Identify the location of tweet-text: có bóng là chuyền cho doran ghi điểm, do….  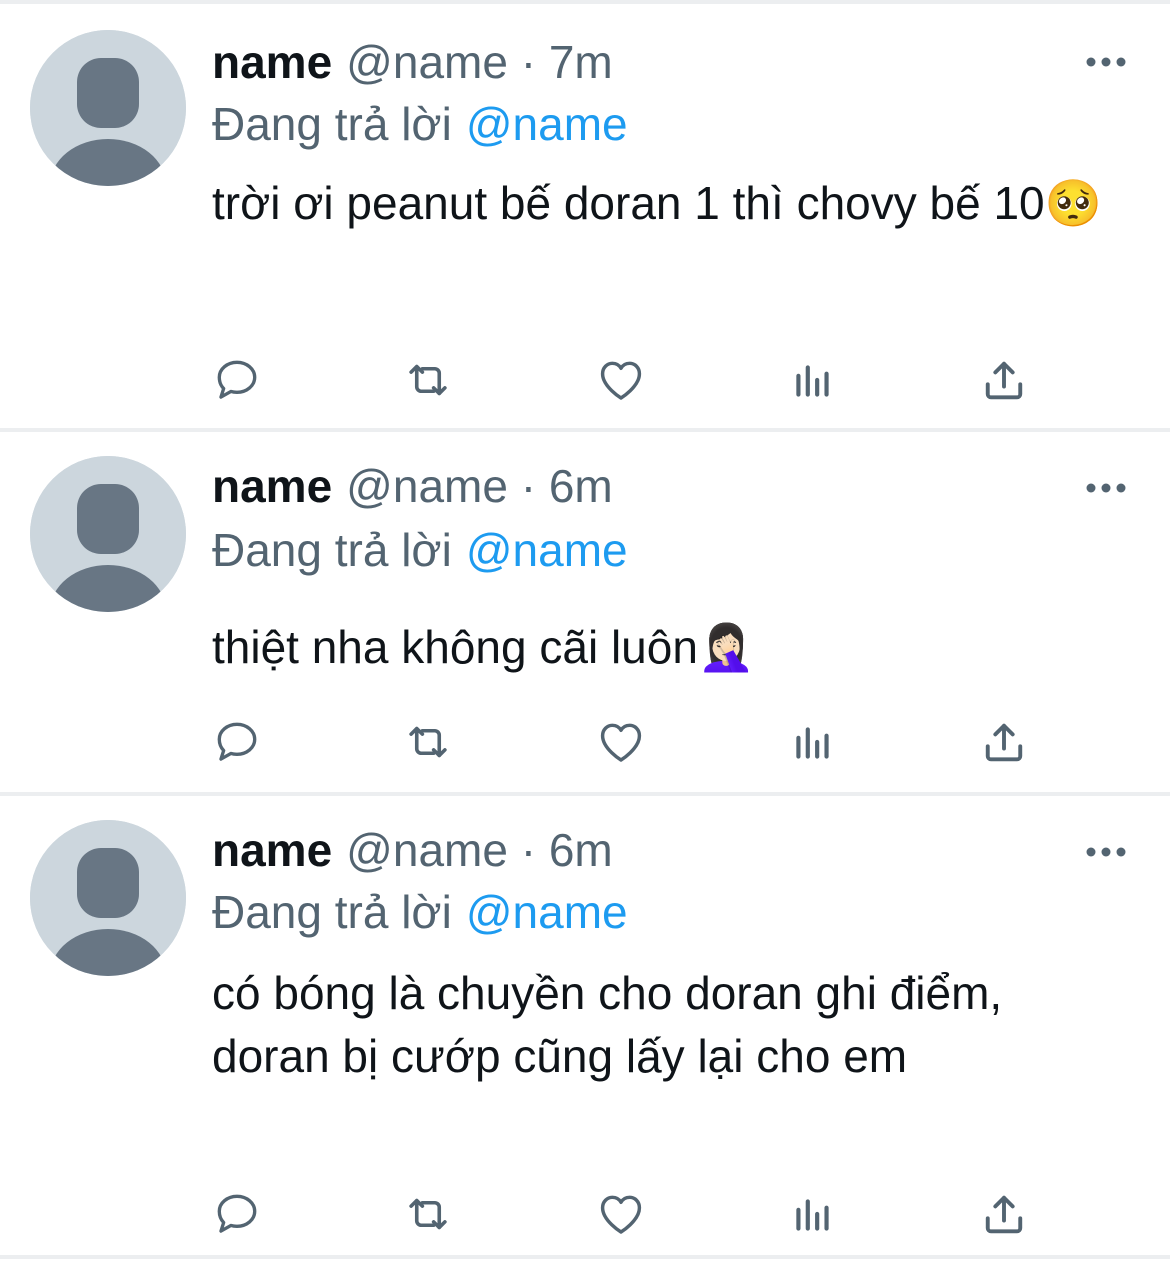
(613, 1024).